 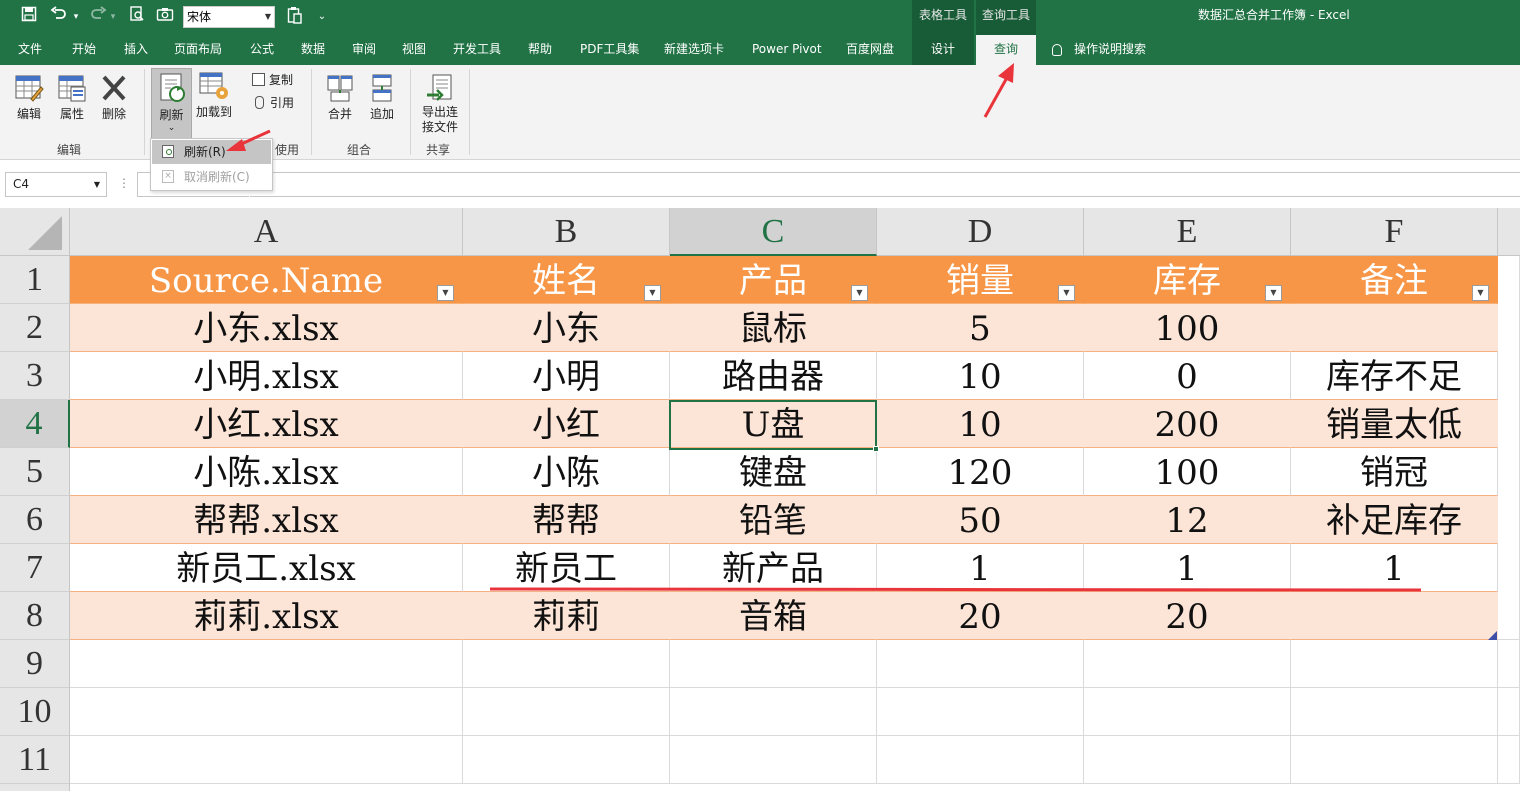 I want to click on table-cell: 小陈.xlsx, so click(x=266, y=472).